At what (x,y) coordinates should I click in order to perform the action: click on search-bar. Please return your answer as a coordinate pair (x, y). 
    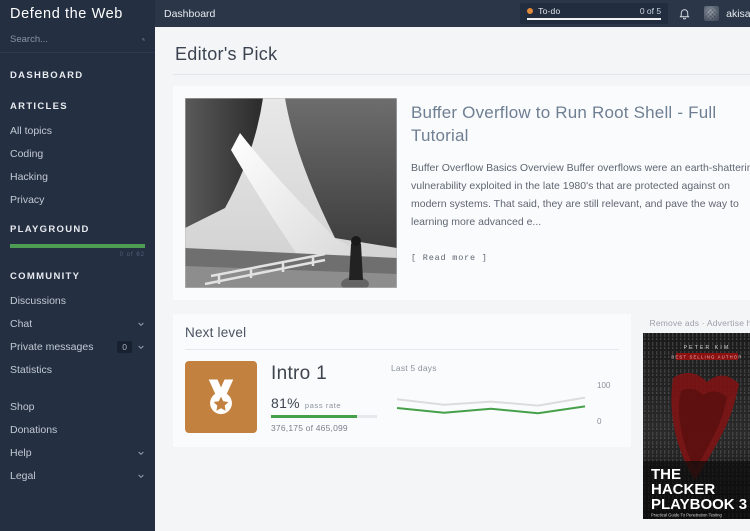
    Looking at the image, I should click on (77, 40).